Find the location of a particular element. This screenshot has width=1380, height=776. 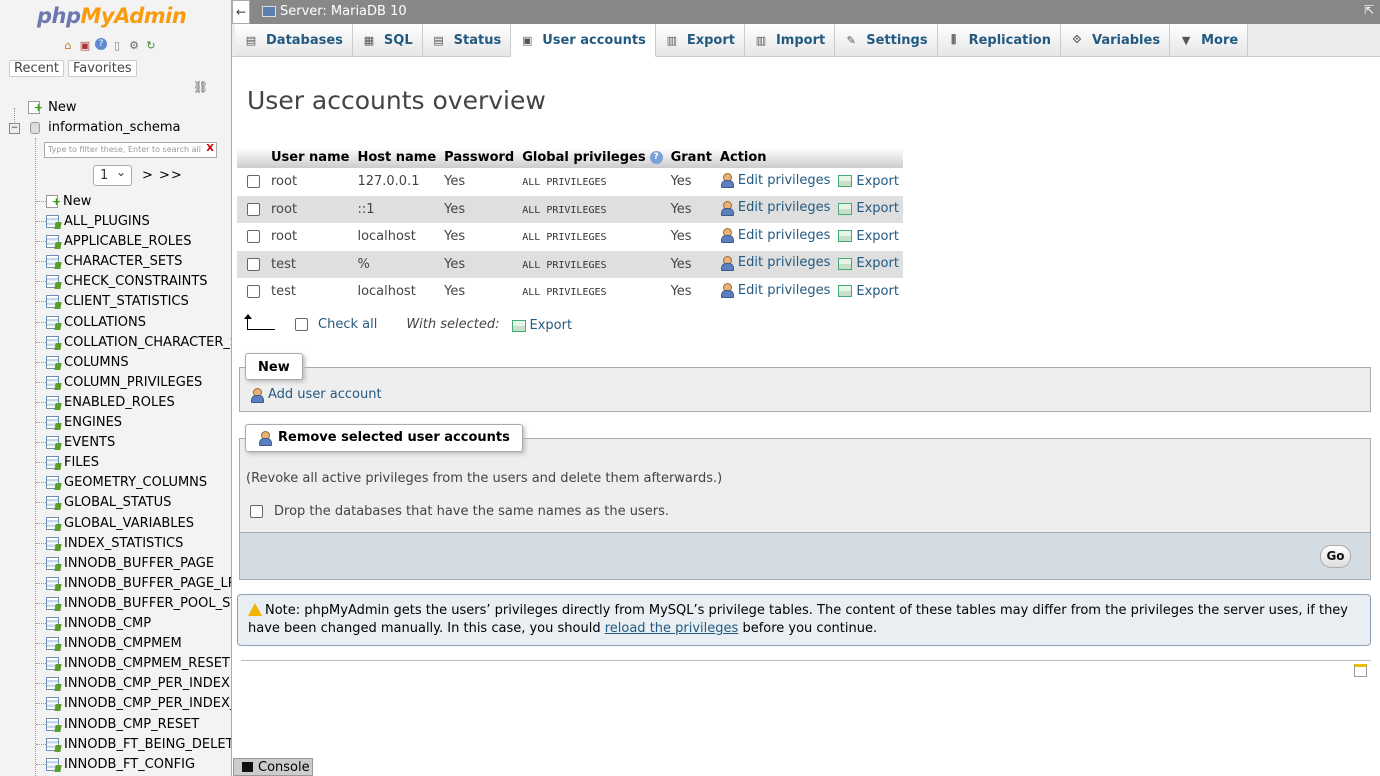

tree-item-table: APPLICABLE_ROLES is located at coordinates (113, 242).